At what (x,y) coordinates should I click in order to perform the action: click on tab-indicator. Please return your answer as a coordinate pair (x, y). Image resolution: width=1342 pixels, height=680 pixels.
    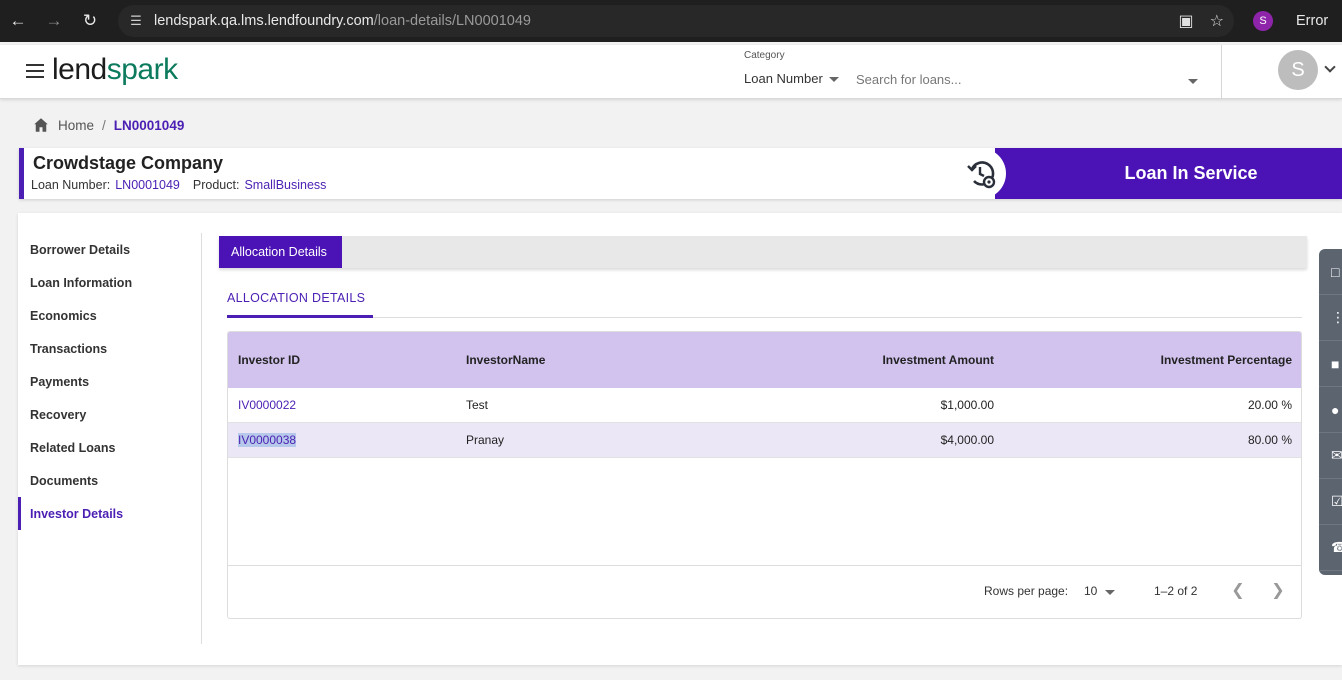
    Looking at the image, I should click on (339, 252).